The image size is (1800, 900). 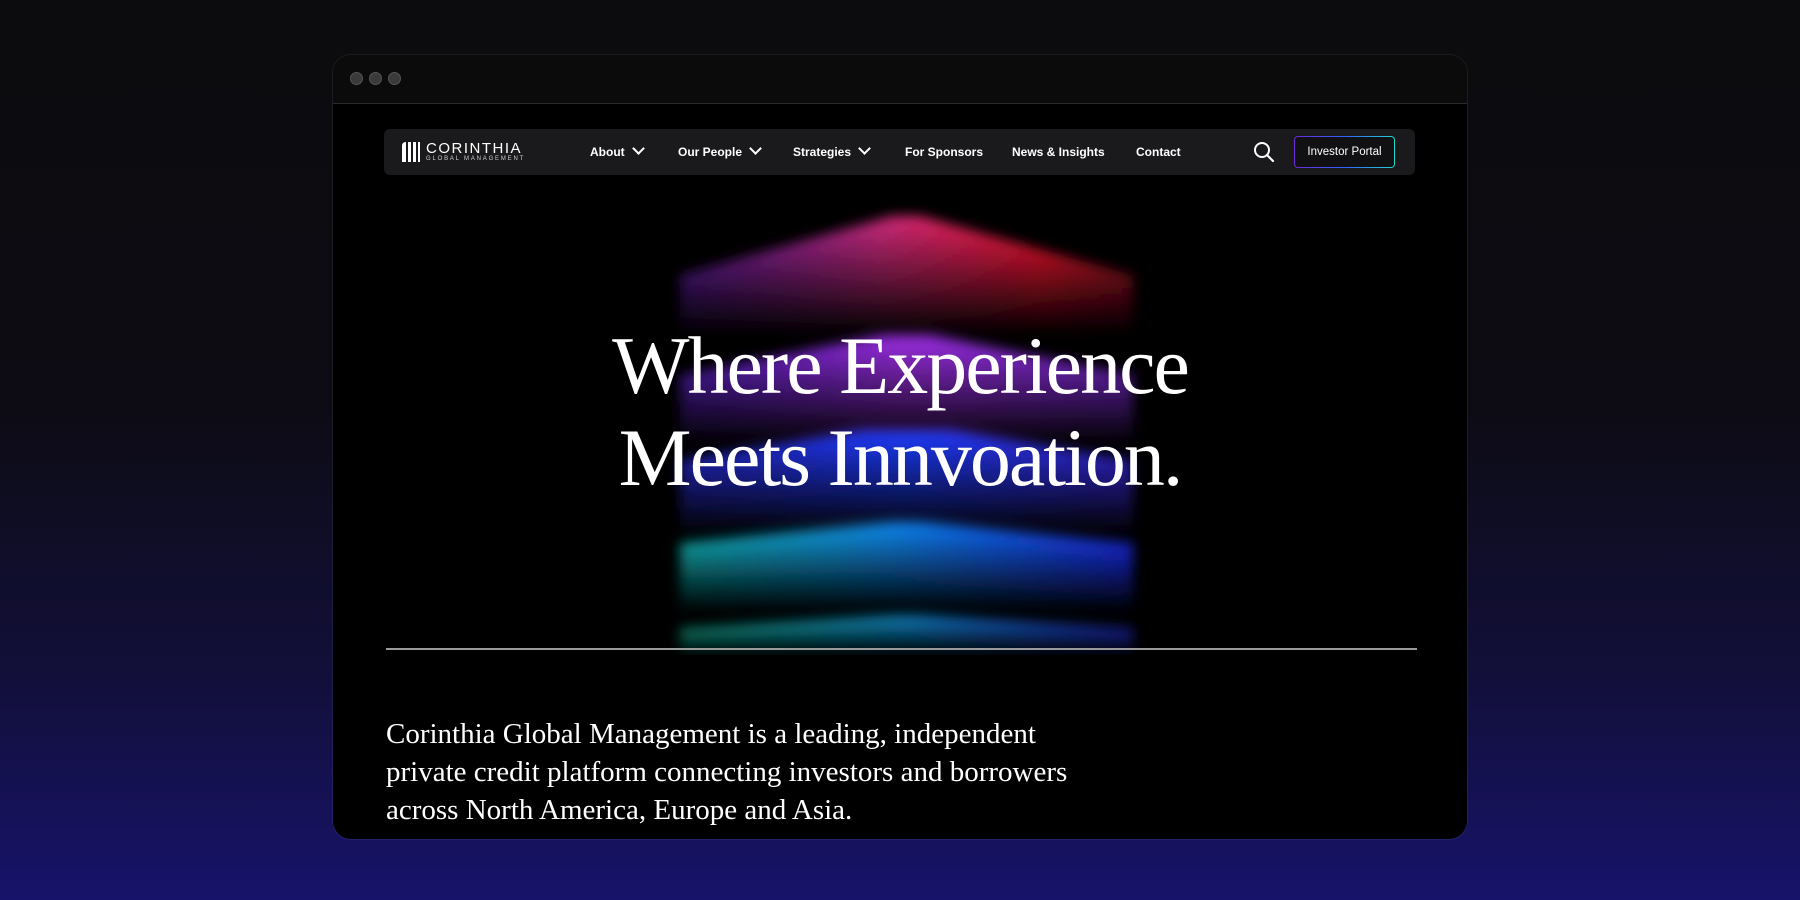 What do you see at coordinates (822, 152) in the screenshot?
I see `nav-item-label: Strategies` at bounding box center [822, 152].